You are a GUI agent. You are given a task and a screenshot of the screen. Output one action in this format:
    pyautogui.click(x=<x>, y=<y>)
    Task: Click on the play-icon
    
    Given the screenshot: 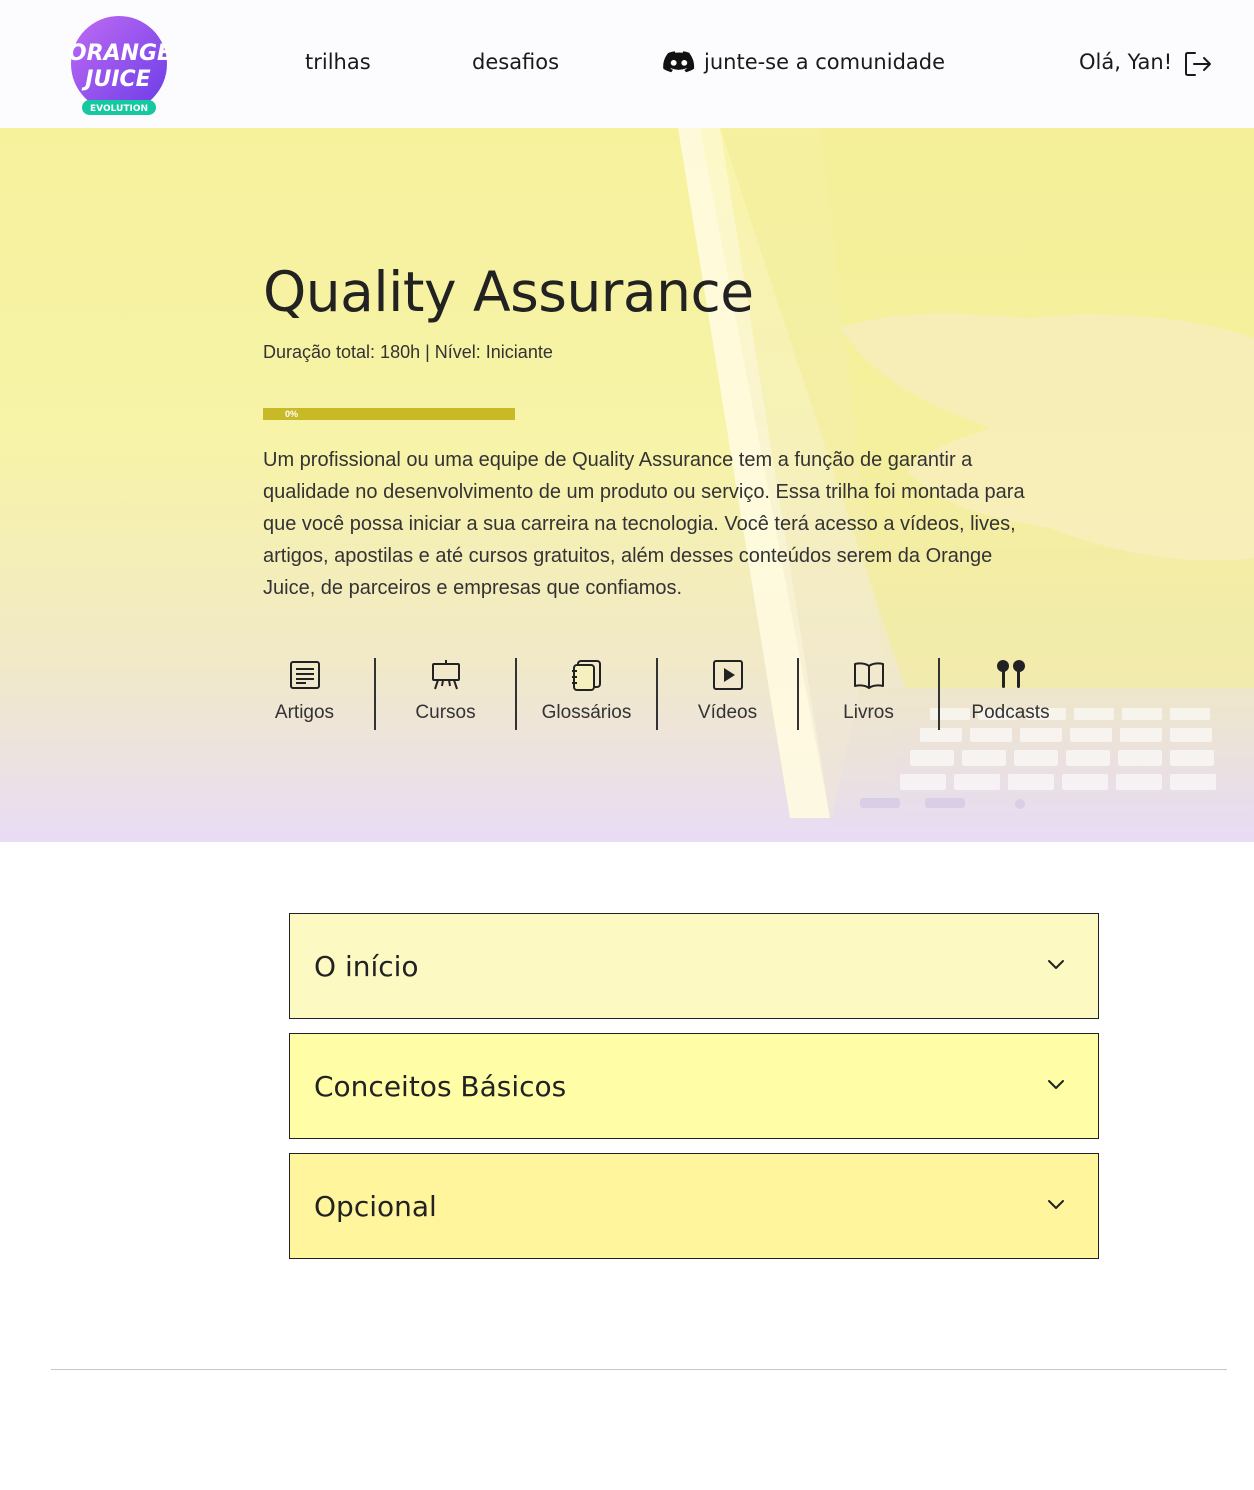 What is the action you would take?
    pyautogui.click(x=727, y=675)
    